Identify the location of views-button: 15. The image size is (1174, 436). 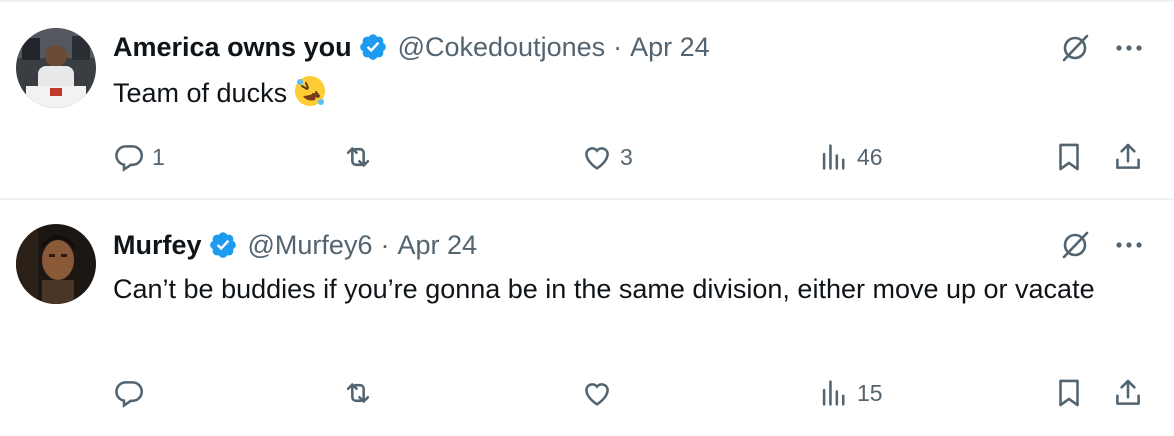
(850, 393).